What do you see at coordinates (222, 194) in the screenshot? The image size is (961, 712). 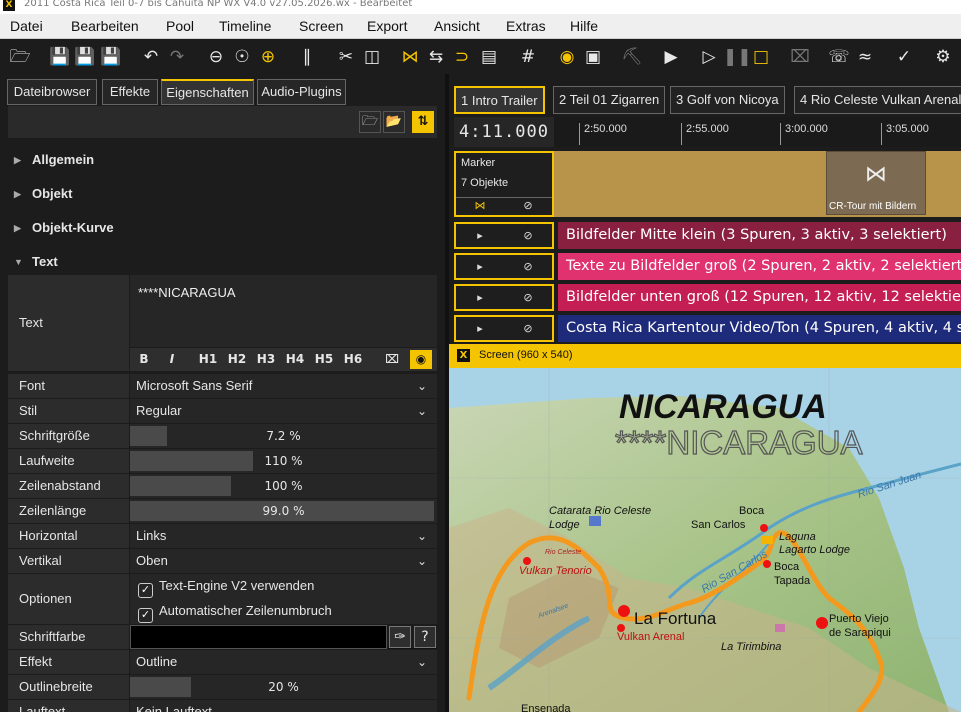 I see `group-objekt: ▶ Objekt` at bounding box center [222, 194].